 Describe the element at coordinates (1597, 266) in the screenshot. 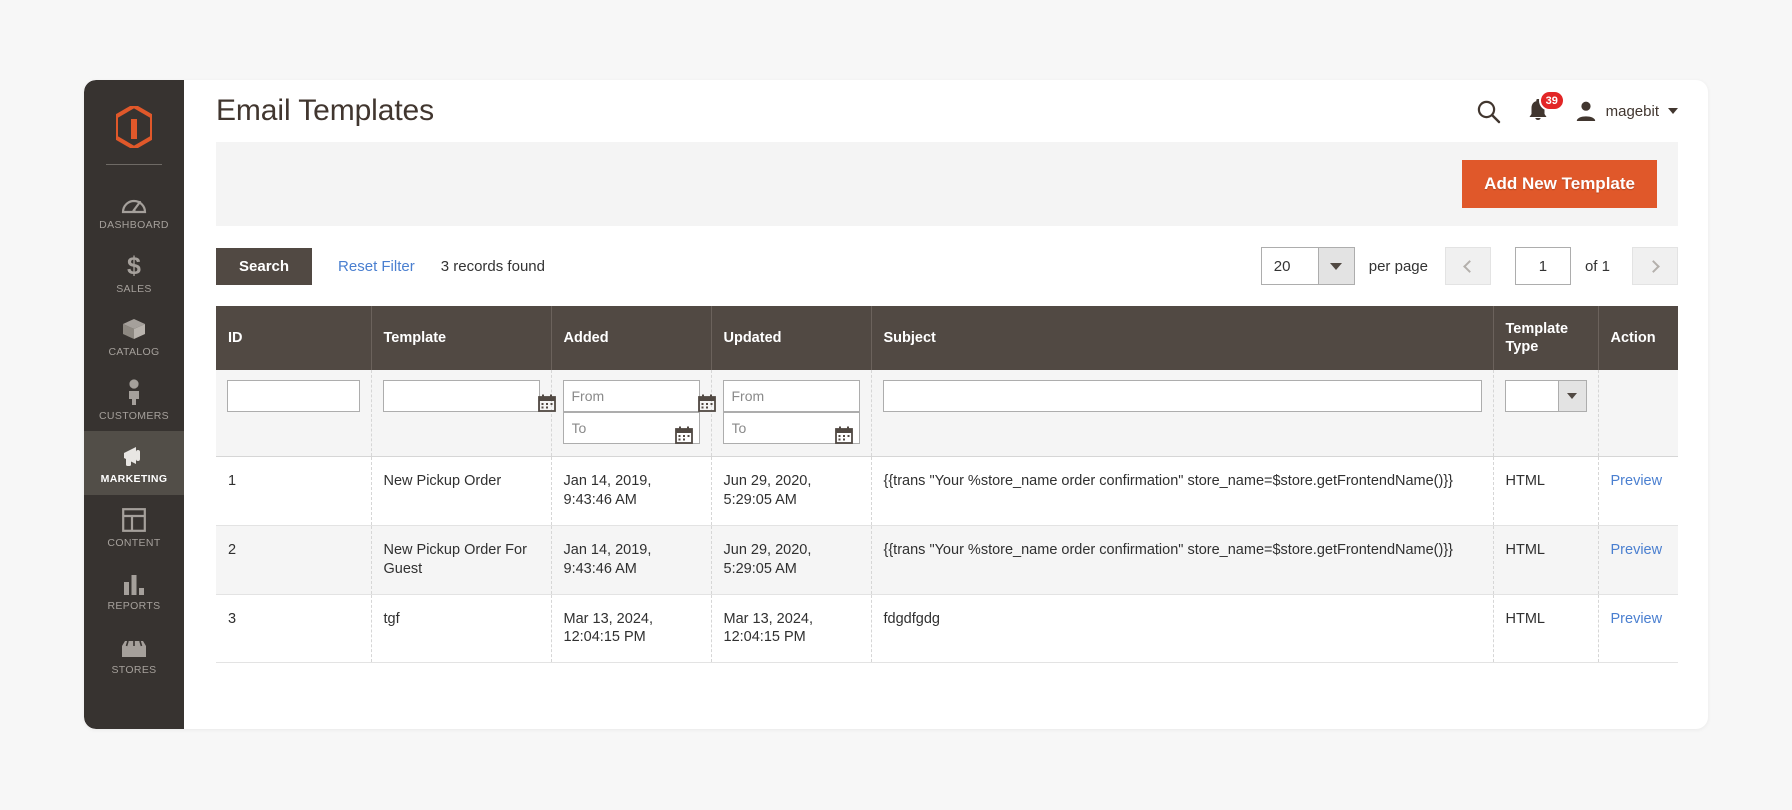

I see `total-pages-label: of 1` at that location.